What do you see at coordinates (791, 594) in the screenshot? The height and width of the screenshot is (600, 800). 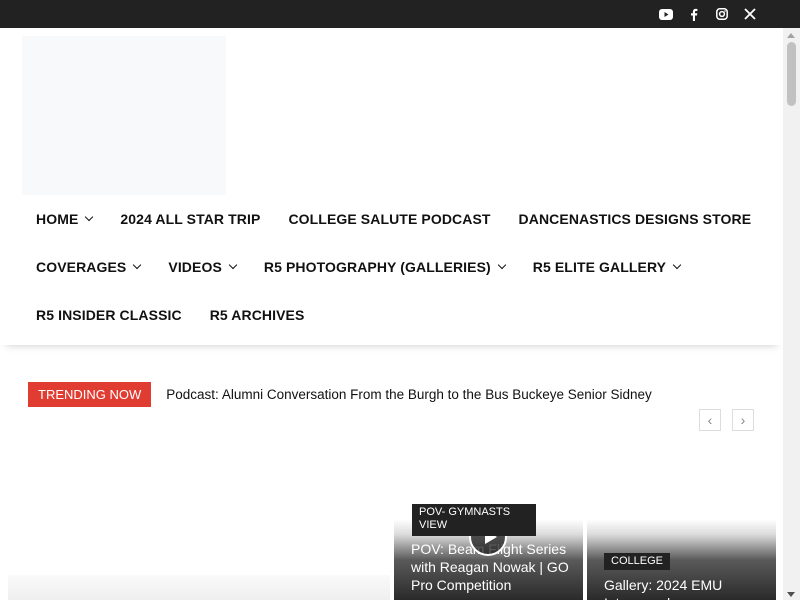 I see `scroll-down-icon` at bounding box center [791, 594].